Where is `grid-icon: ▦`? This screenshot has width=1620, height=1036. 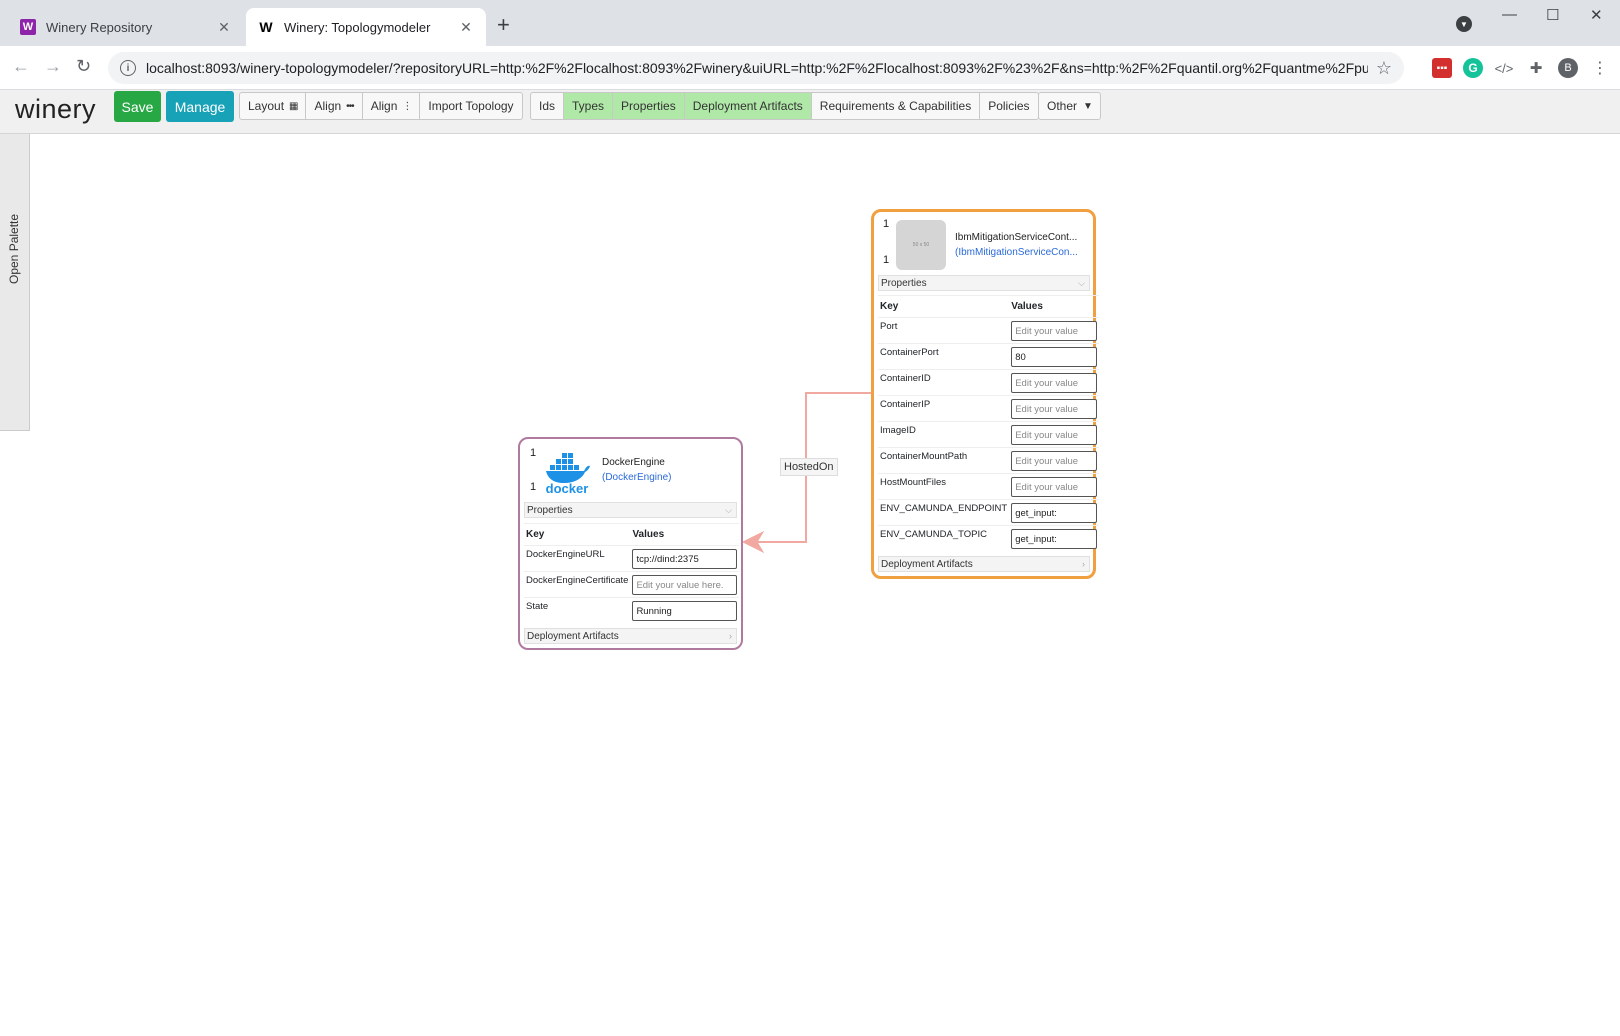 grid-icon: ▦ is located at coordinates (294, 106).